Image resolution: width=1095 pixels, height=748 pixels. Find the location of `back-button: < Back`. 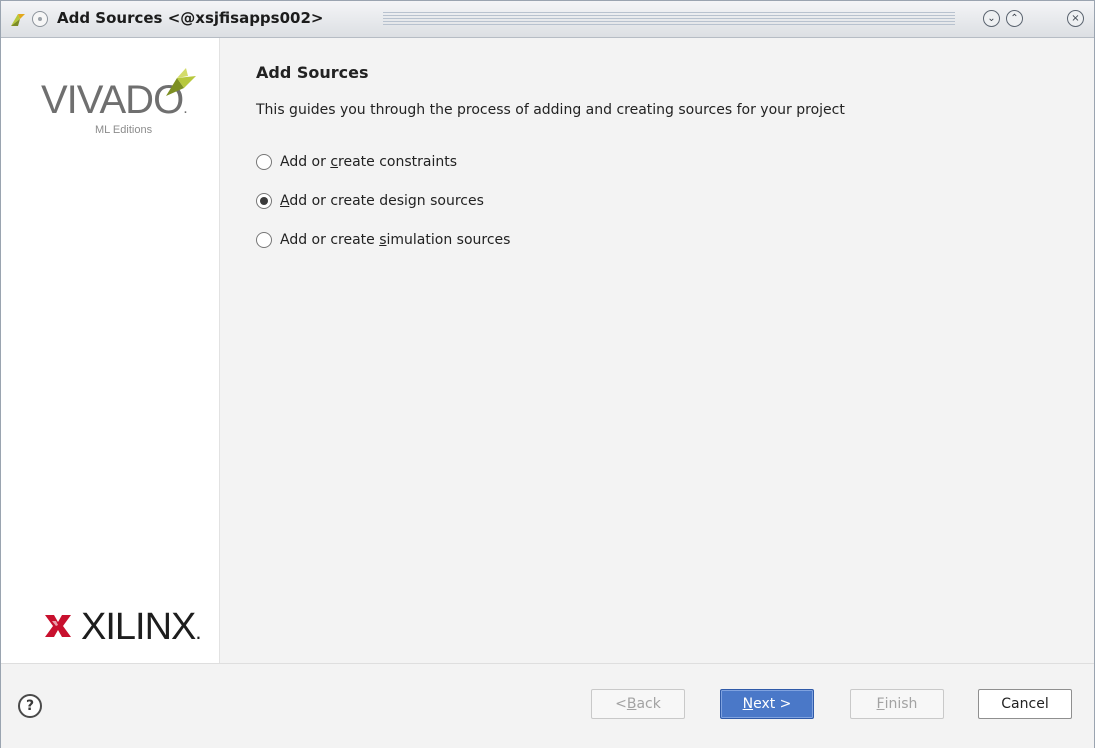

back-button: < Back is located at coordinates (638, 704).